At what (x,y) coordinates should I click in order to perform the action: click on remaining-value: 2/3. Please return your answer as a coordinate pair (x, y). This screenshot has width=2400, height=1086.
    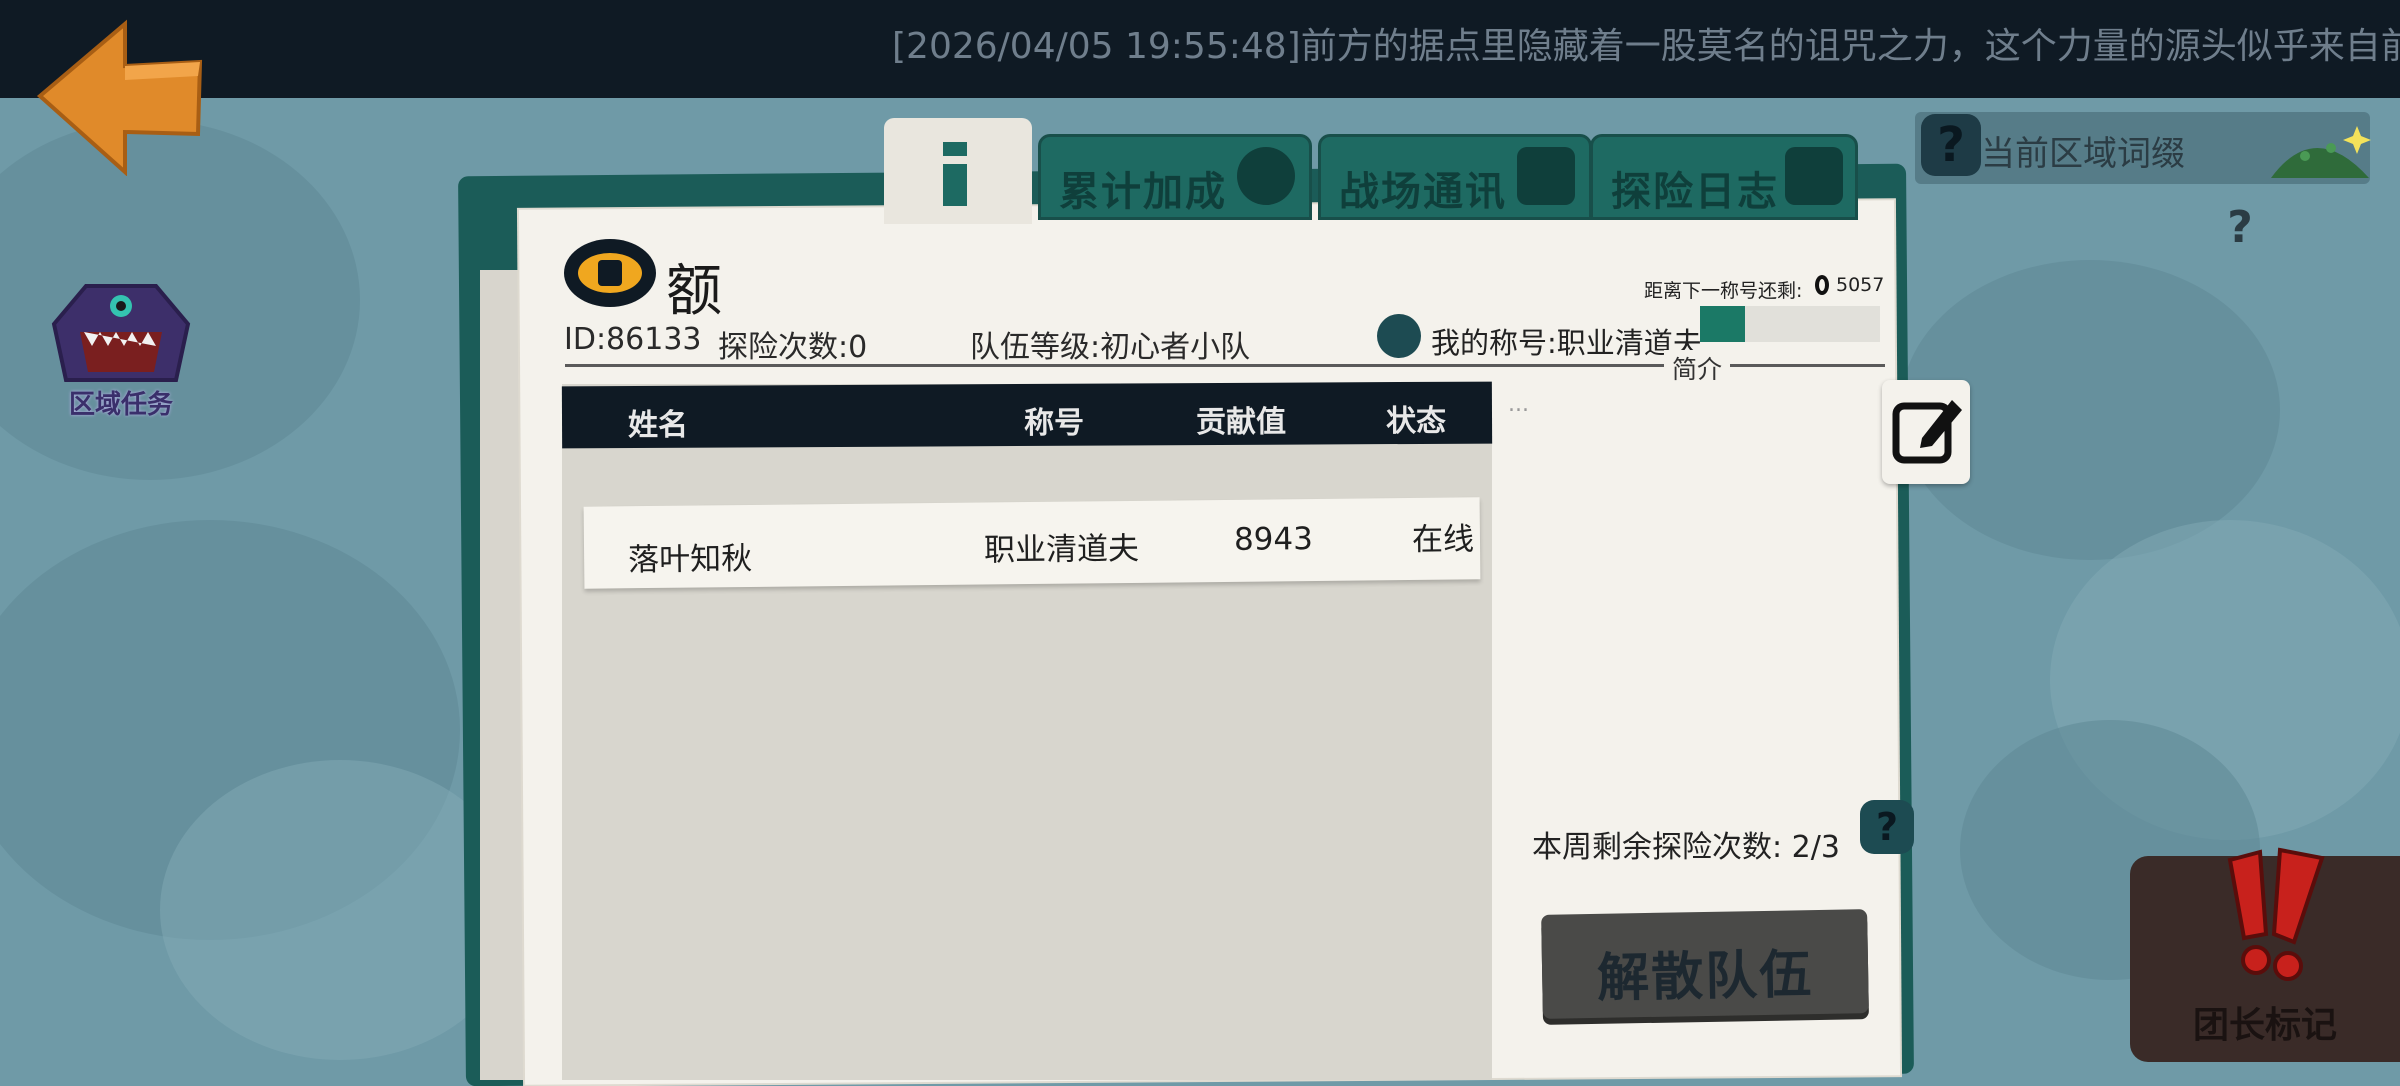
    Looking at the image, I should click on (1815, 847).